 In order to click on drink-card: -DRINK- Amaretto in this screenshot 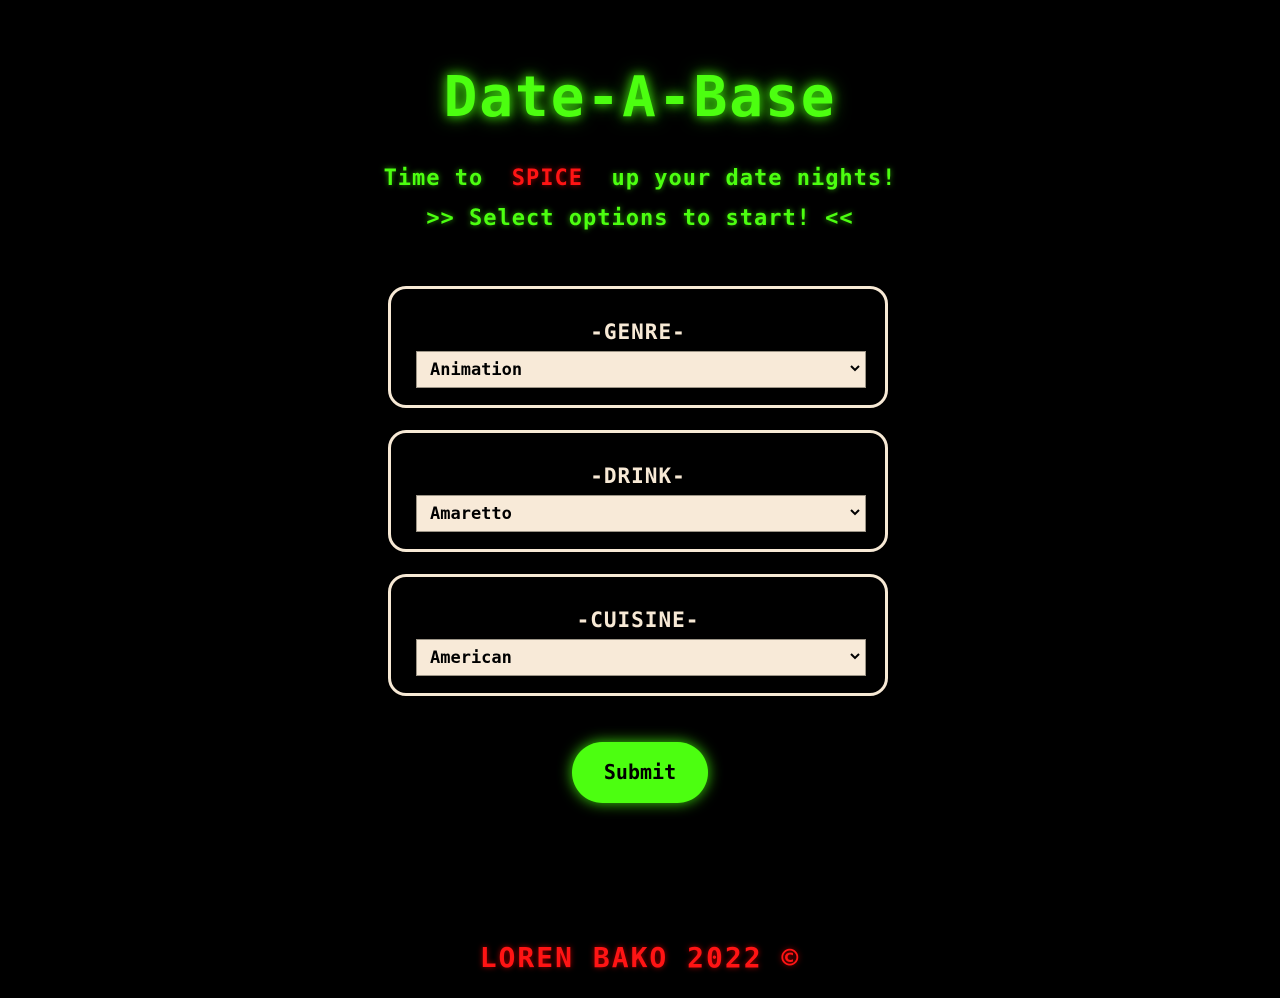, I will do `click(638, 491)`.